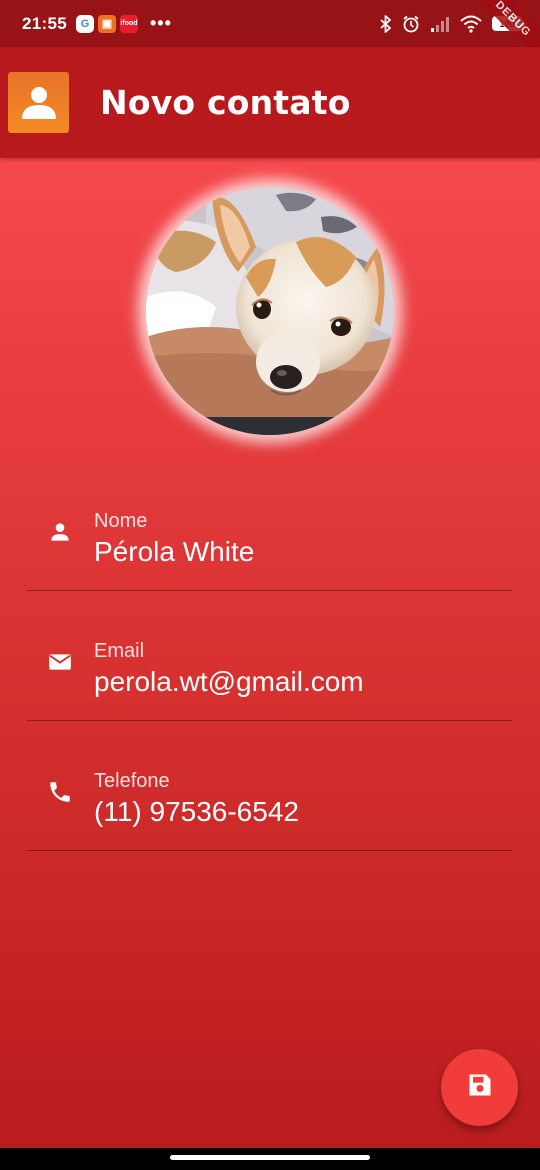 The width and height of the screenshot is (540, 1170). Describe the element at coordinates (44, 23) in the screenshot. I see `status-time: 21:55` at that location.